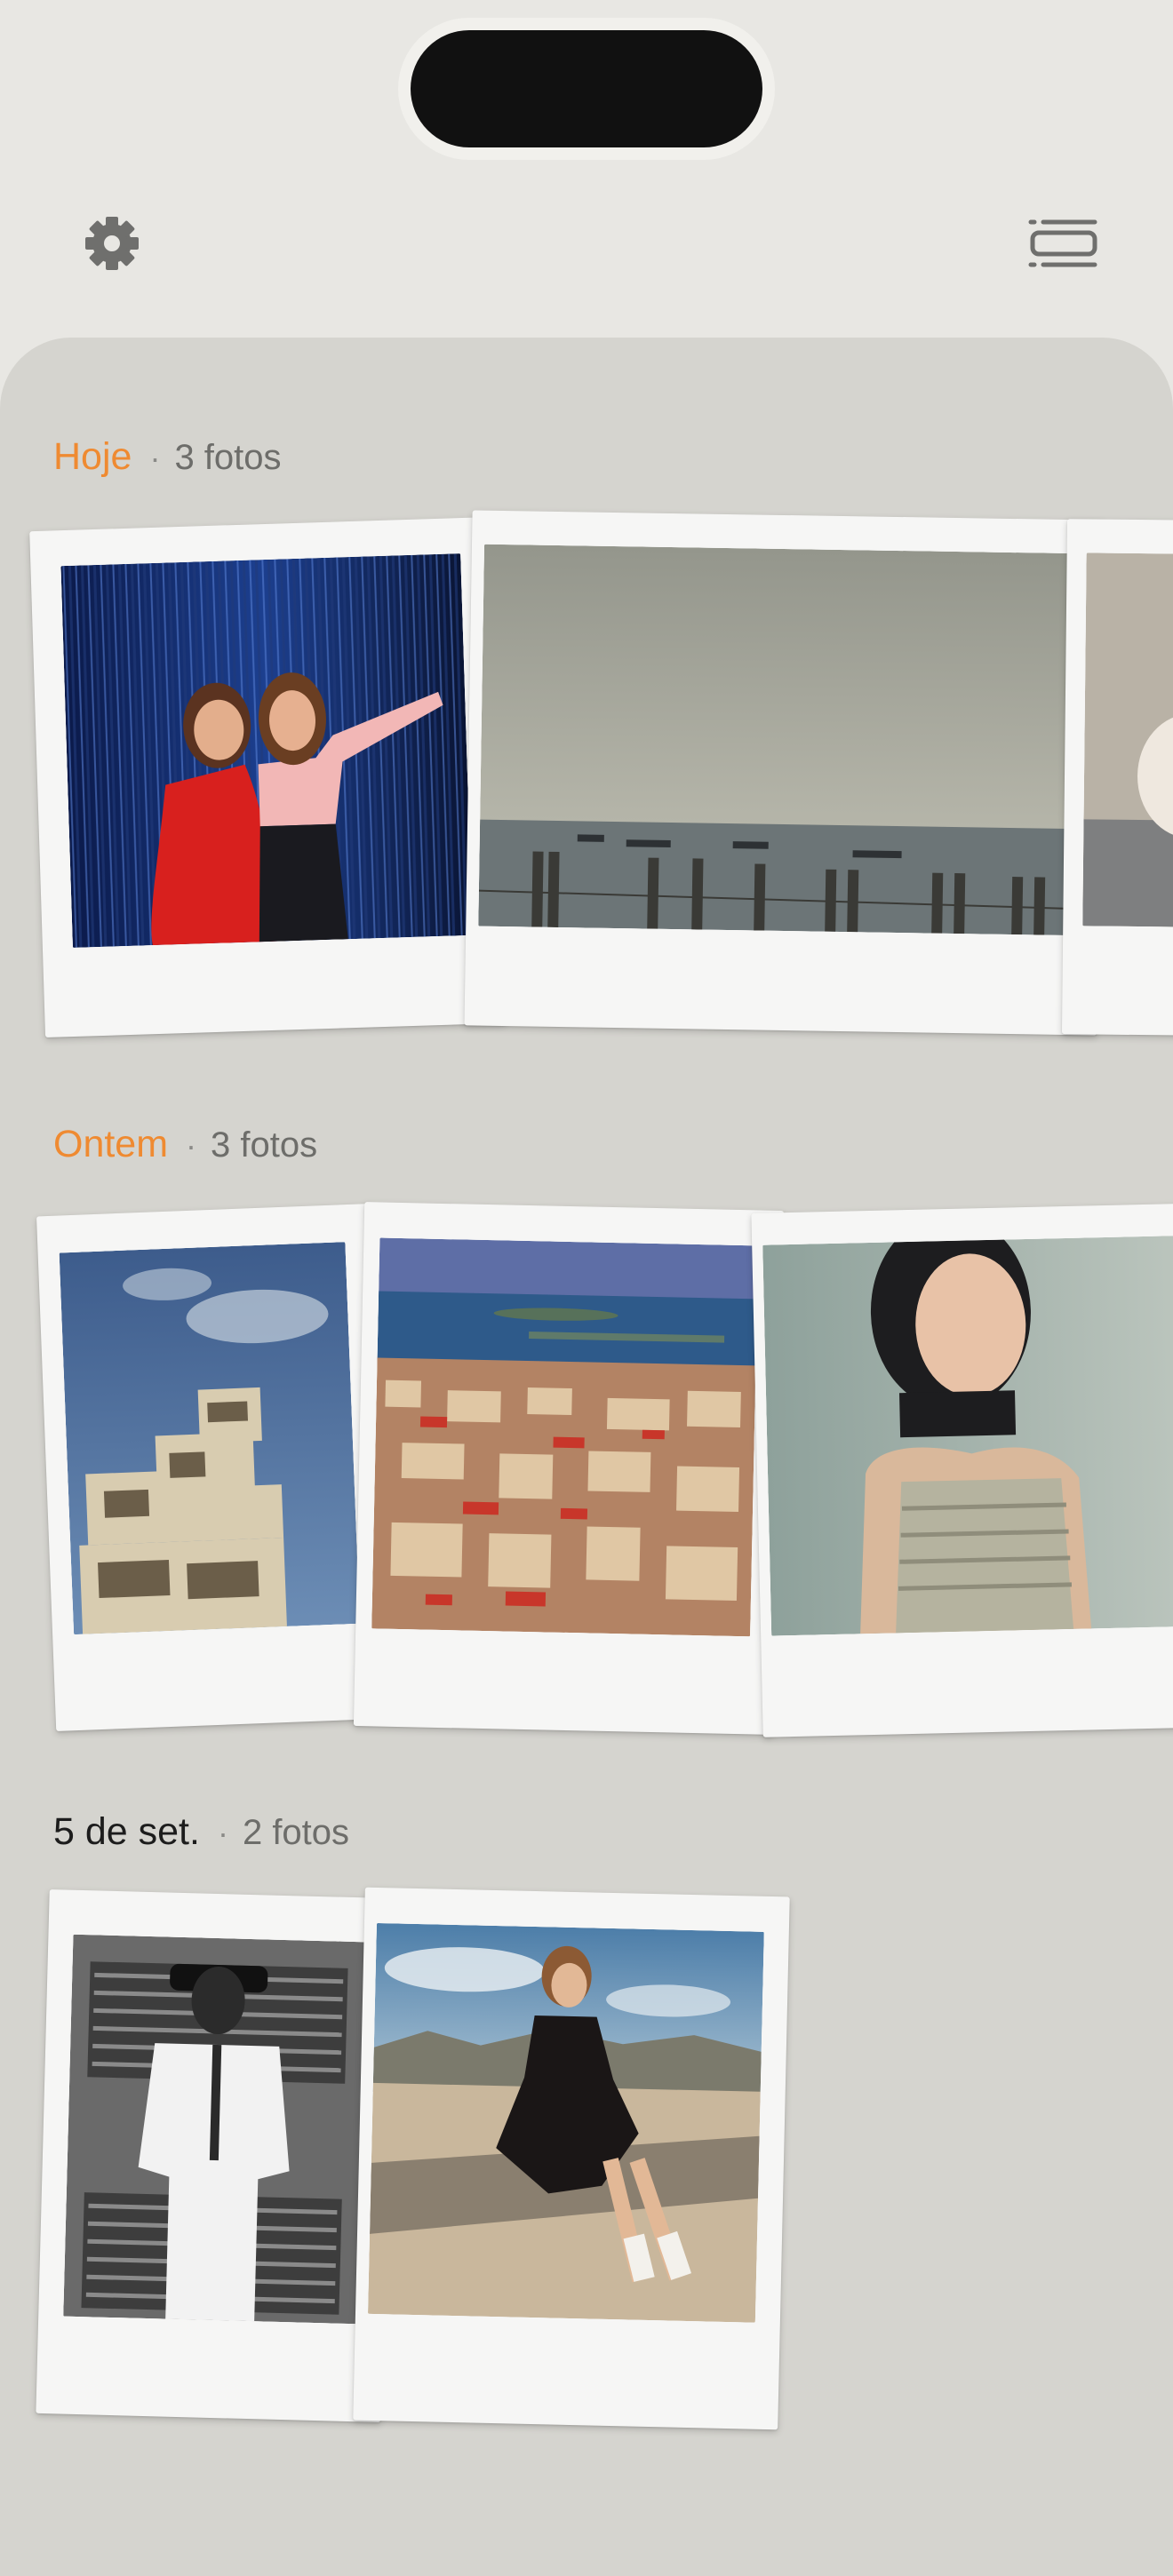 This screenshot has width=1173, height=2576. I want to click on list-layout-icon, so click(1062, 243).